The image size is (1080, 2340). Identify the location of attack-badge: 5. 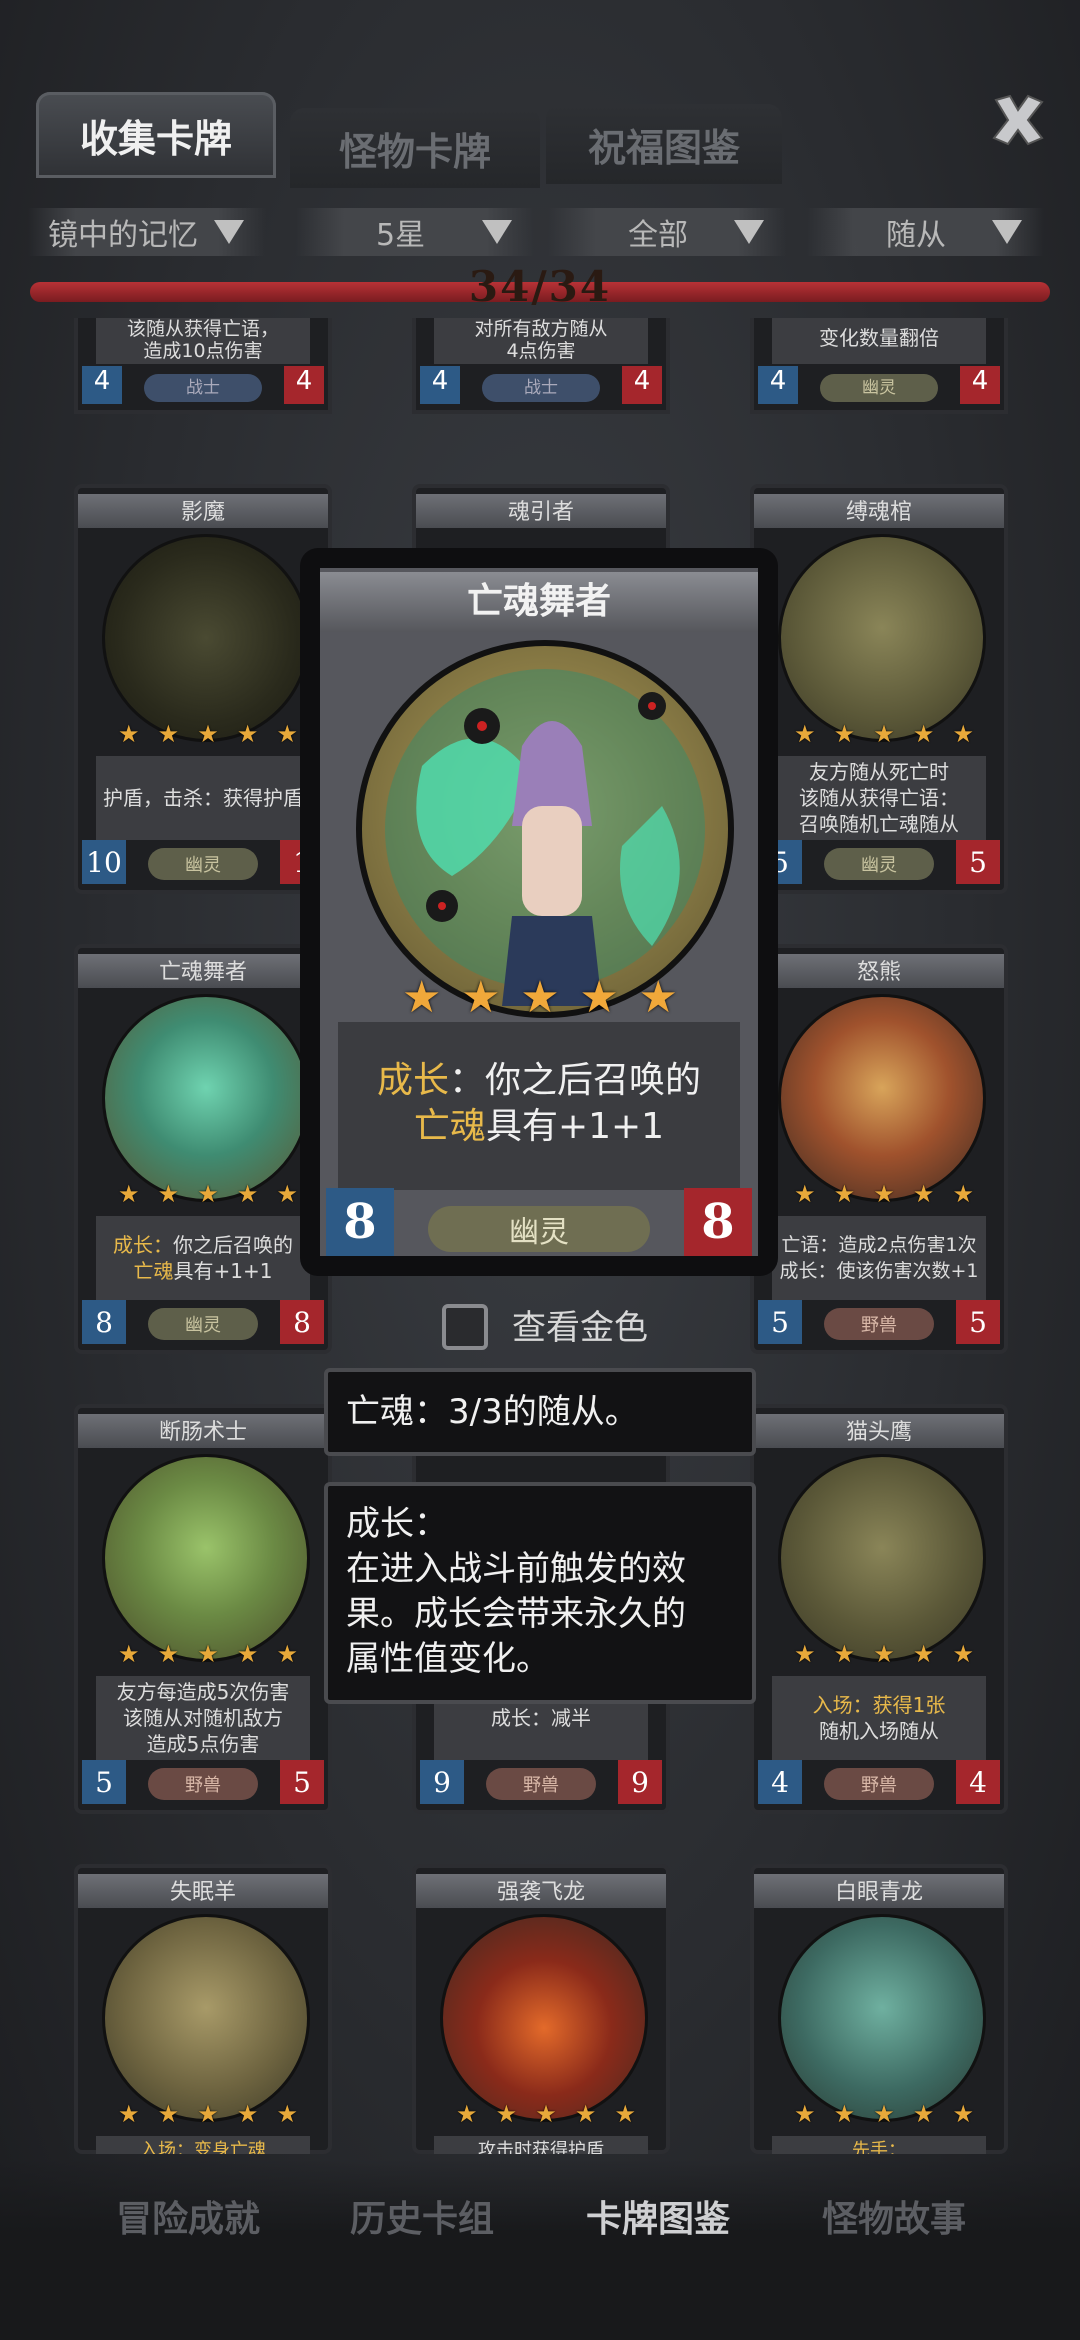
(780, 1322).